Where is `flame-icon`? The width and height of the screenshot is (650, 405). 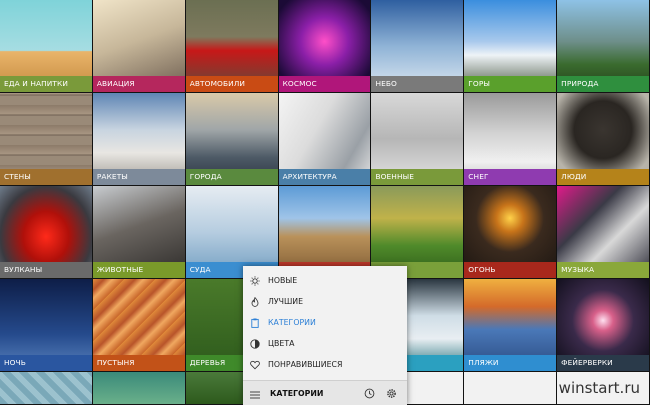 flame-icon is located at coordinates (255, 301).